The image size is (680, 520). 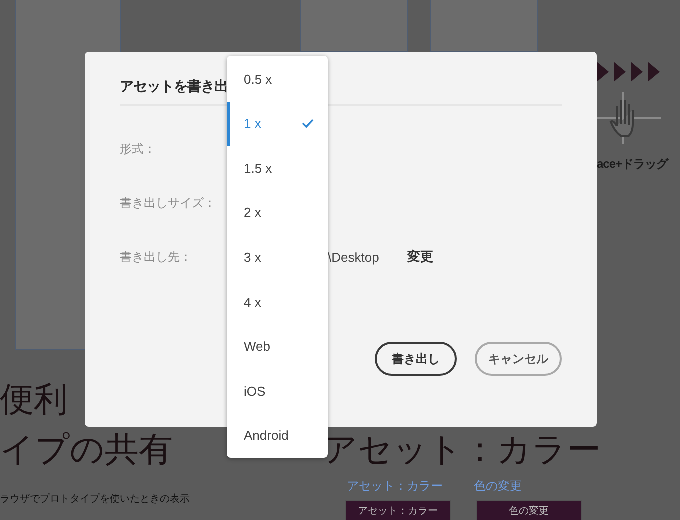 What do you see at coordinates (34, 400) in the screenshot?
I see `page-heading: 便利` at bounding box center [34, 400].